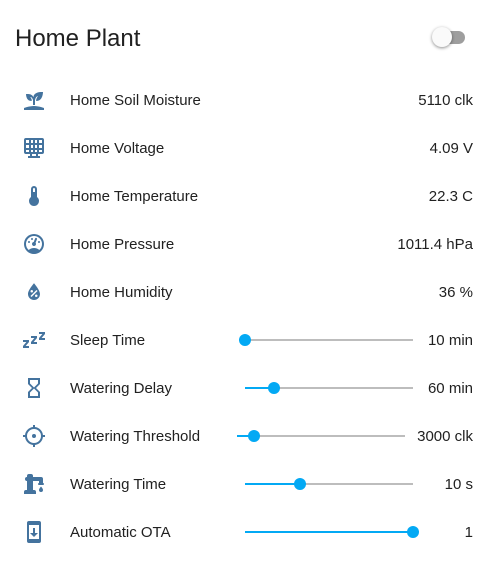 The width and height of the screenshot is (487, 562). Describe the element at coordinates (244, 100) in the screenshot. I see `entity-row-soil-moisture: Home Soil Moisture 5110 clk` at that location.